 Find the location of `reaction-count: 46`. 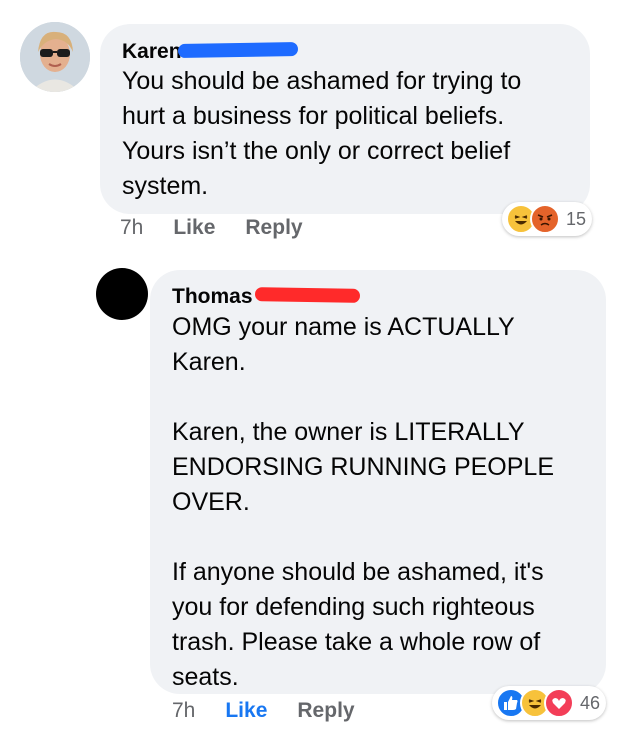

reaction-count: 46 is located at coordinates (590, 702).